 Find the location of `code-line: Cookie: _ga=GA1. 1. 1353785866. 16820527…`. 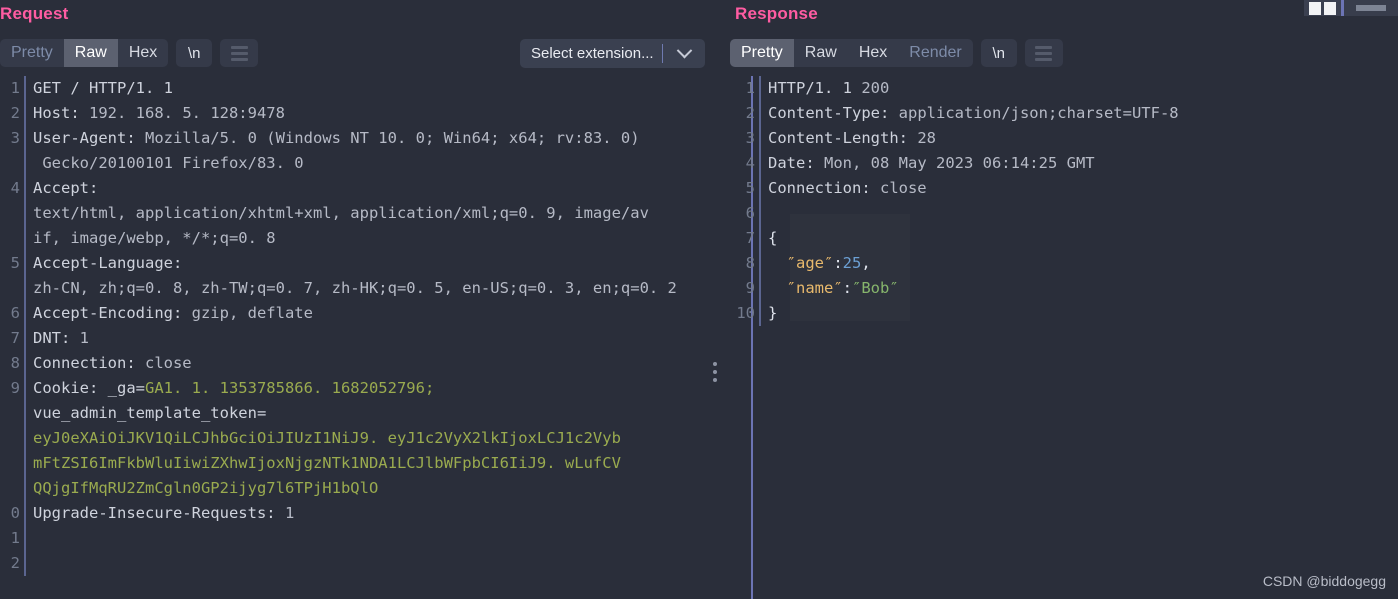

code-line: Cookie: _ga=GA1. 1. 1353785866. 16820527… is located at coordinates (386, 388).